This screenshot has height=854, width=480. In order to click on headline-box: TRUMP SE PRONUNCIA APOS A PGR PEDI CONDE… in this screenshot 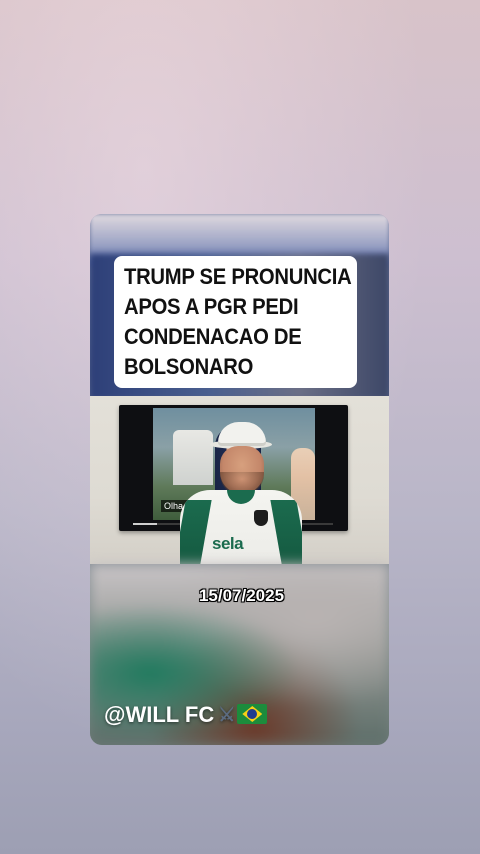, I will do `click(235, 322)`.